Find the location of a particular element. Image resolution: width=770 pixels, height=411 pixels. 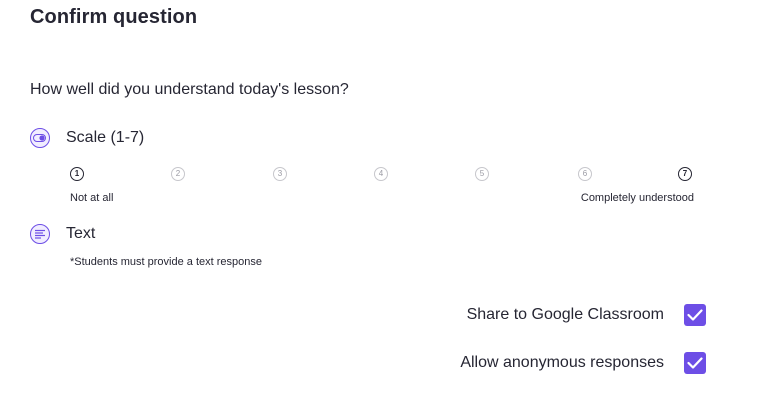

scale-point-1: 1 is located at coordinates (77, 174).